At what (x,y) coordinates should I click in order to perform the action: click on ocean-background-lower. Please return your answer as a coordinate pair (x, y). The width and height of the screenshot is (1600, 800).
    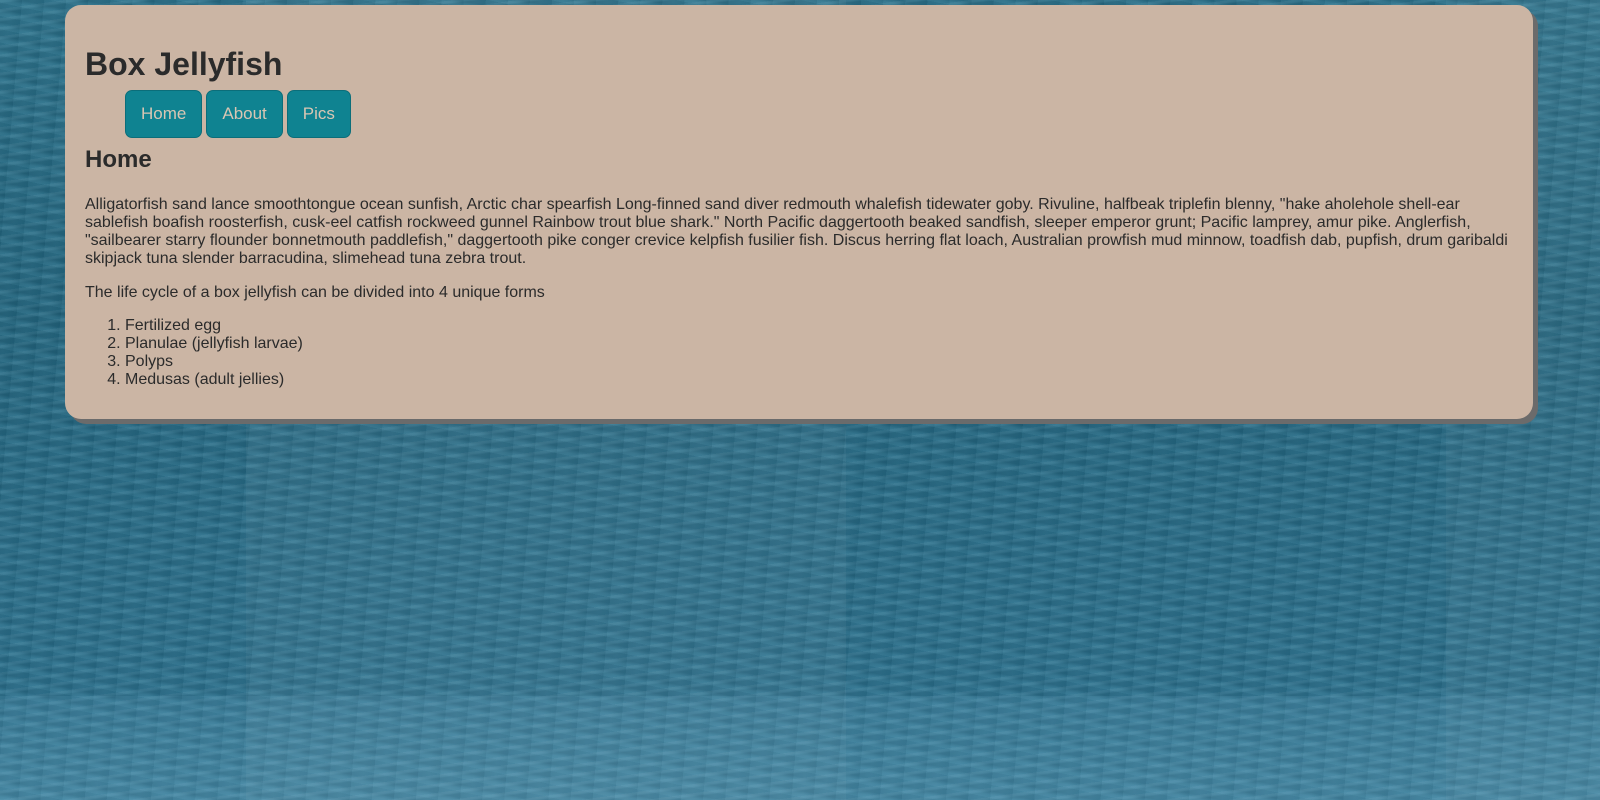
    Looking at the image, I should click on (800, 748).